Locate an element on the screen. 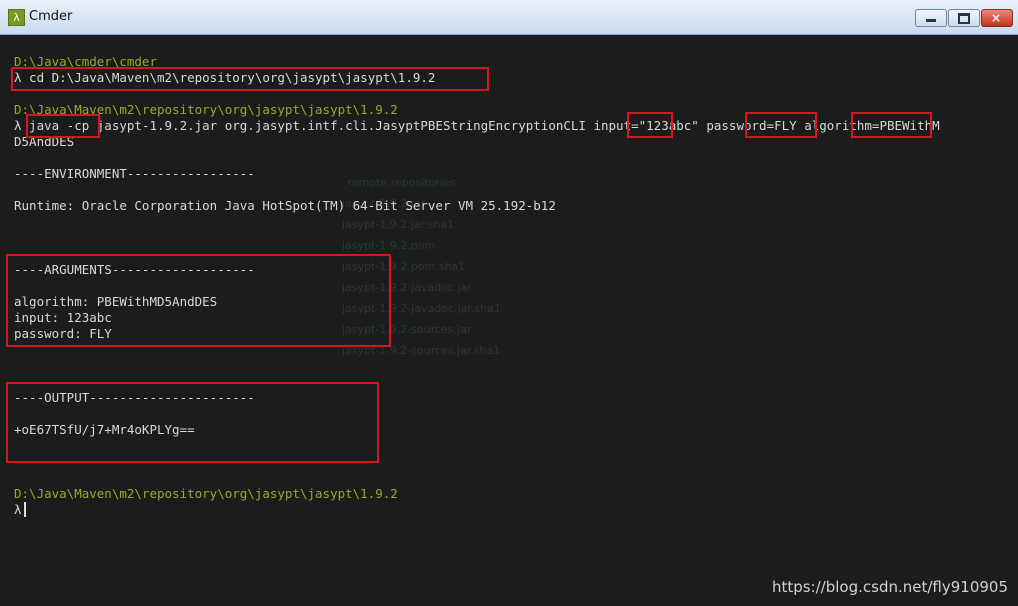  prompt-path: D:\Java\cmder\cmder is located at coordinates (85, 61).